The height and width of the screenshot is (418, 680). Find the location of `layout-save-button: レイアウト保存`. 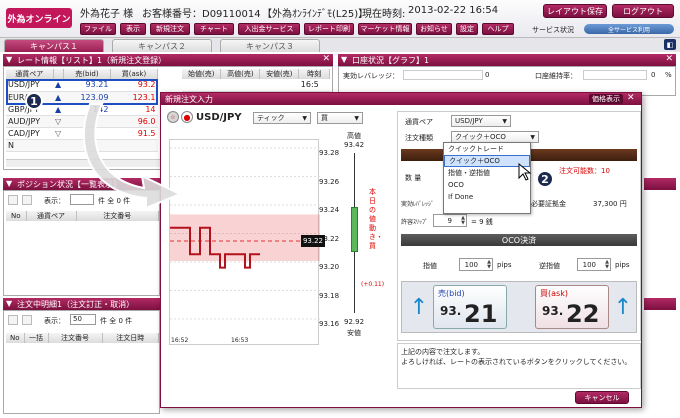

layout-save-button: レイアウト保存 is located at coordinates (575, 11).